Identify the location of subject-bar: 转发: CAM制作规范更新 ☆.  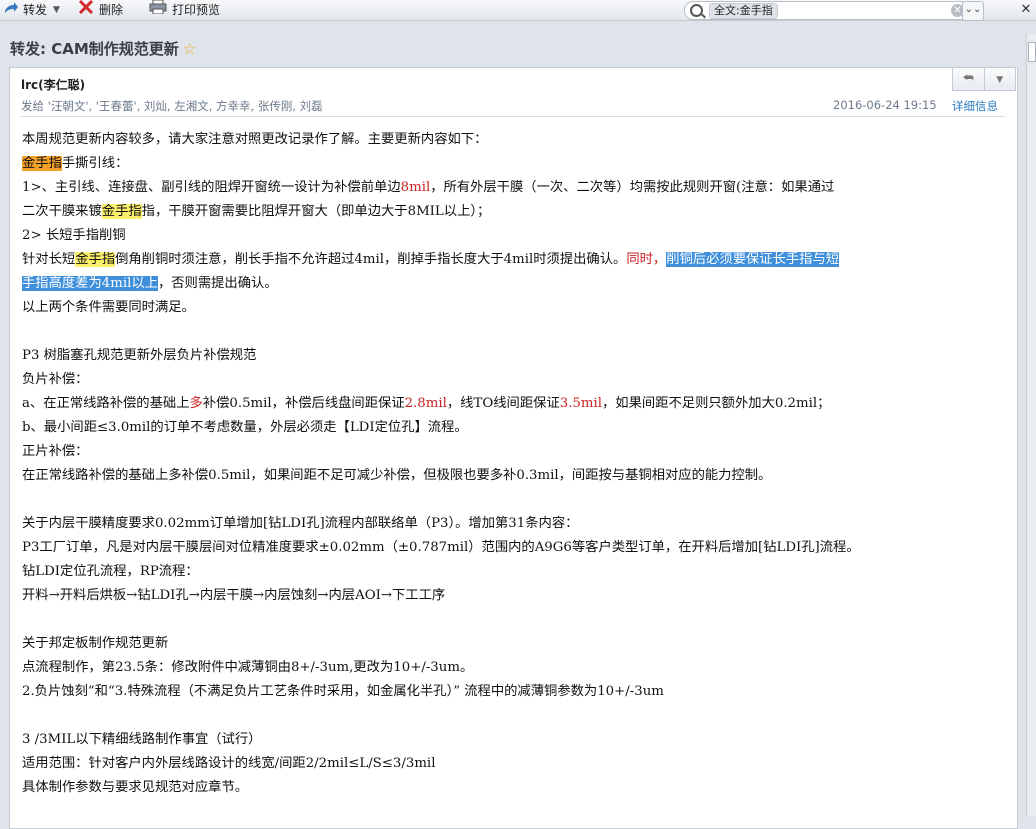
(518, 48).